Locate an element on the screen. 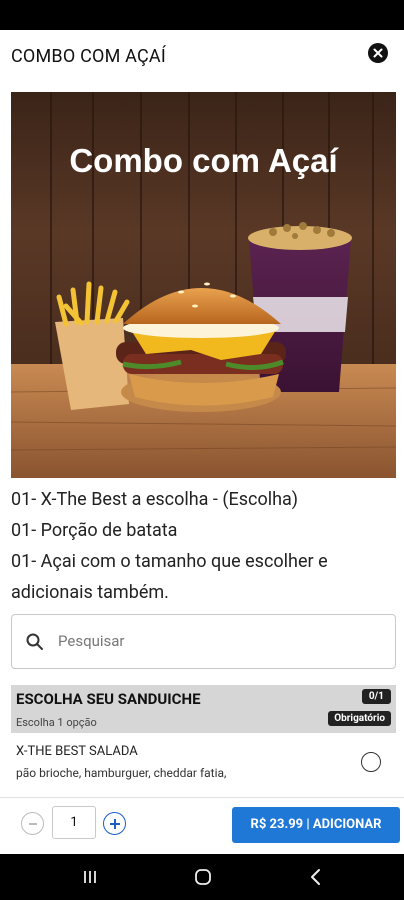 The width and height of the screenshot is (404, 900). section-subtitle: Escolha 1 opção is located at coordinates (56, 722).